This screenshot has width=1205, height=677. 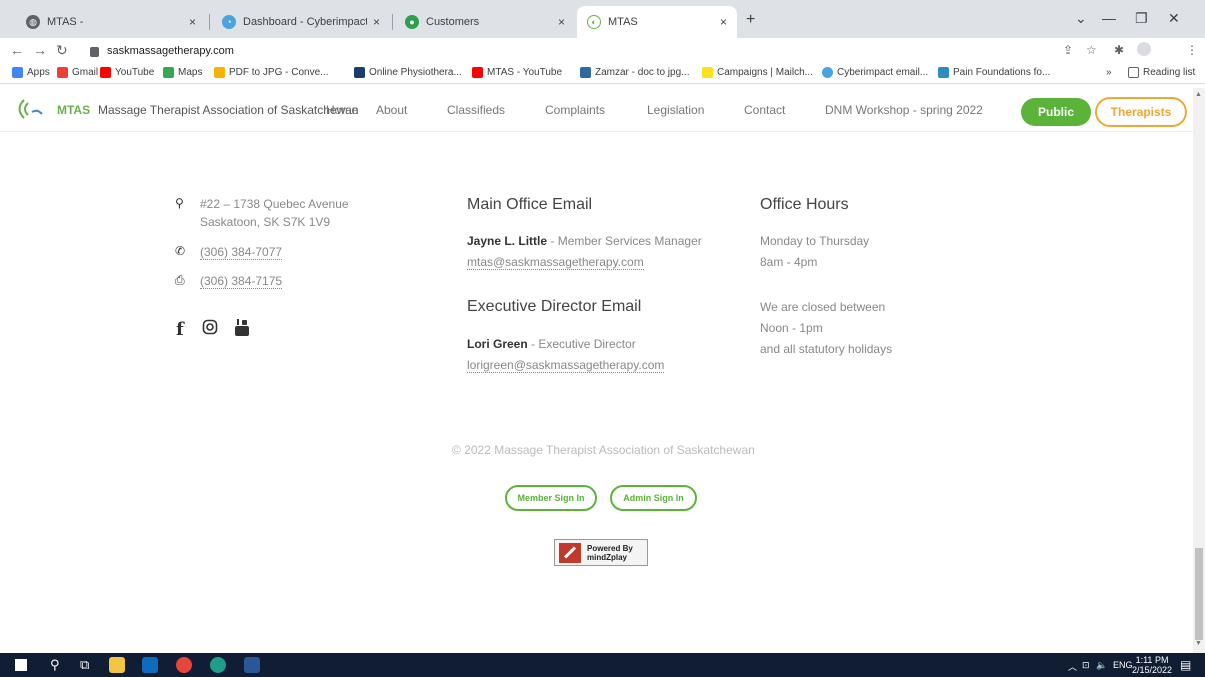 I want to click on chrome-icon, so click(x=184, y=665).